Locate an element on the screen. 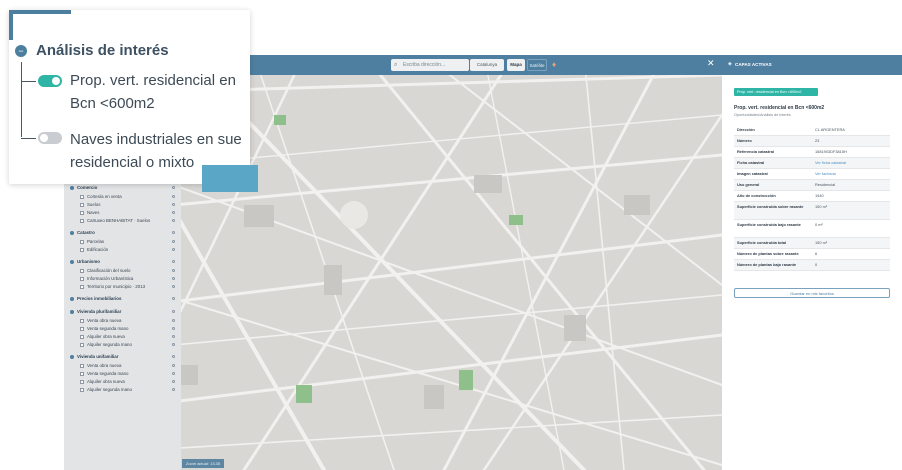 The height and width of the screenshot is (470, 902). satellite-view-button: Satélite is located at coordinates (537, 65).